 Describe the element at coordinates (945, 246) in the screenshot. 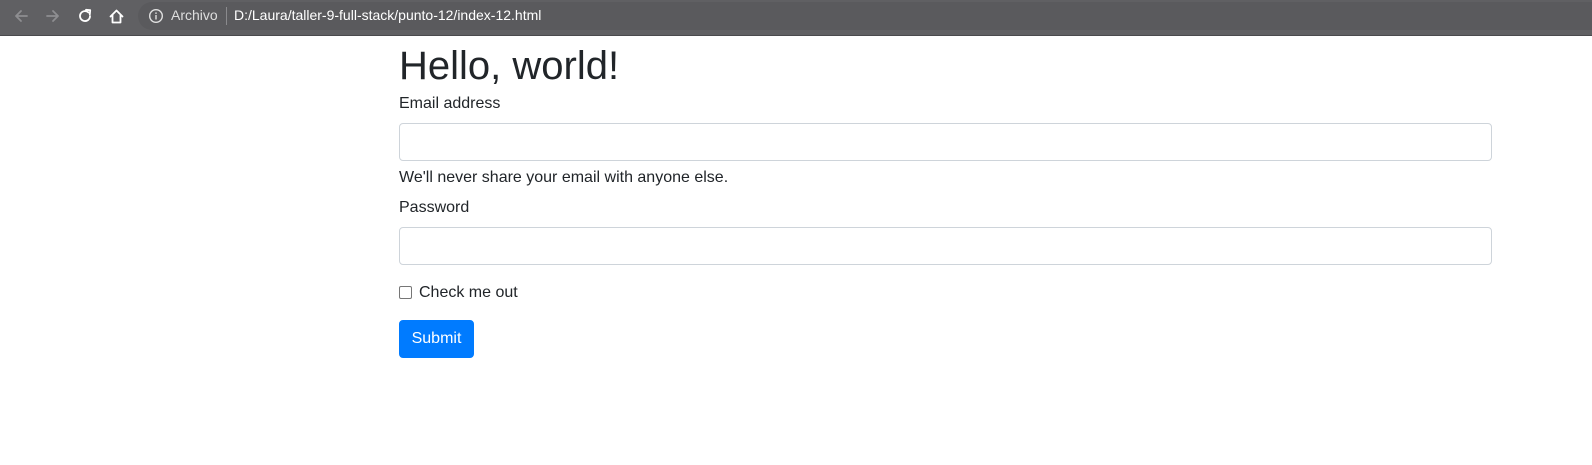

I see `password-field` at that location.